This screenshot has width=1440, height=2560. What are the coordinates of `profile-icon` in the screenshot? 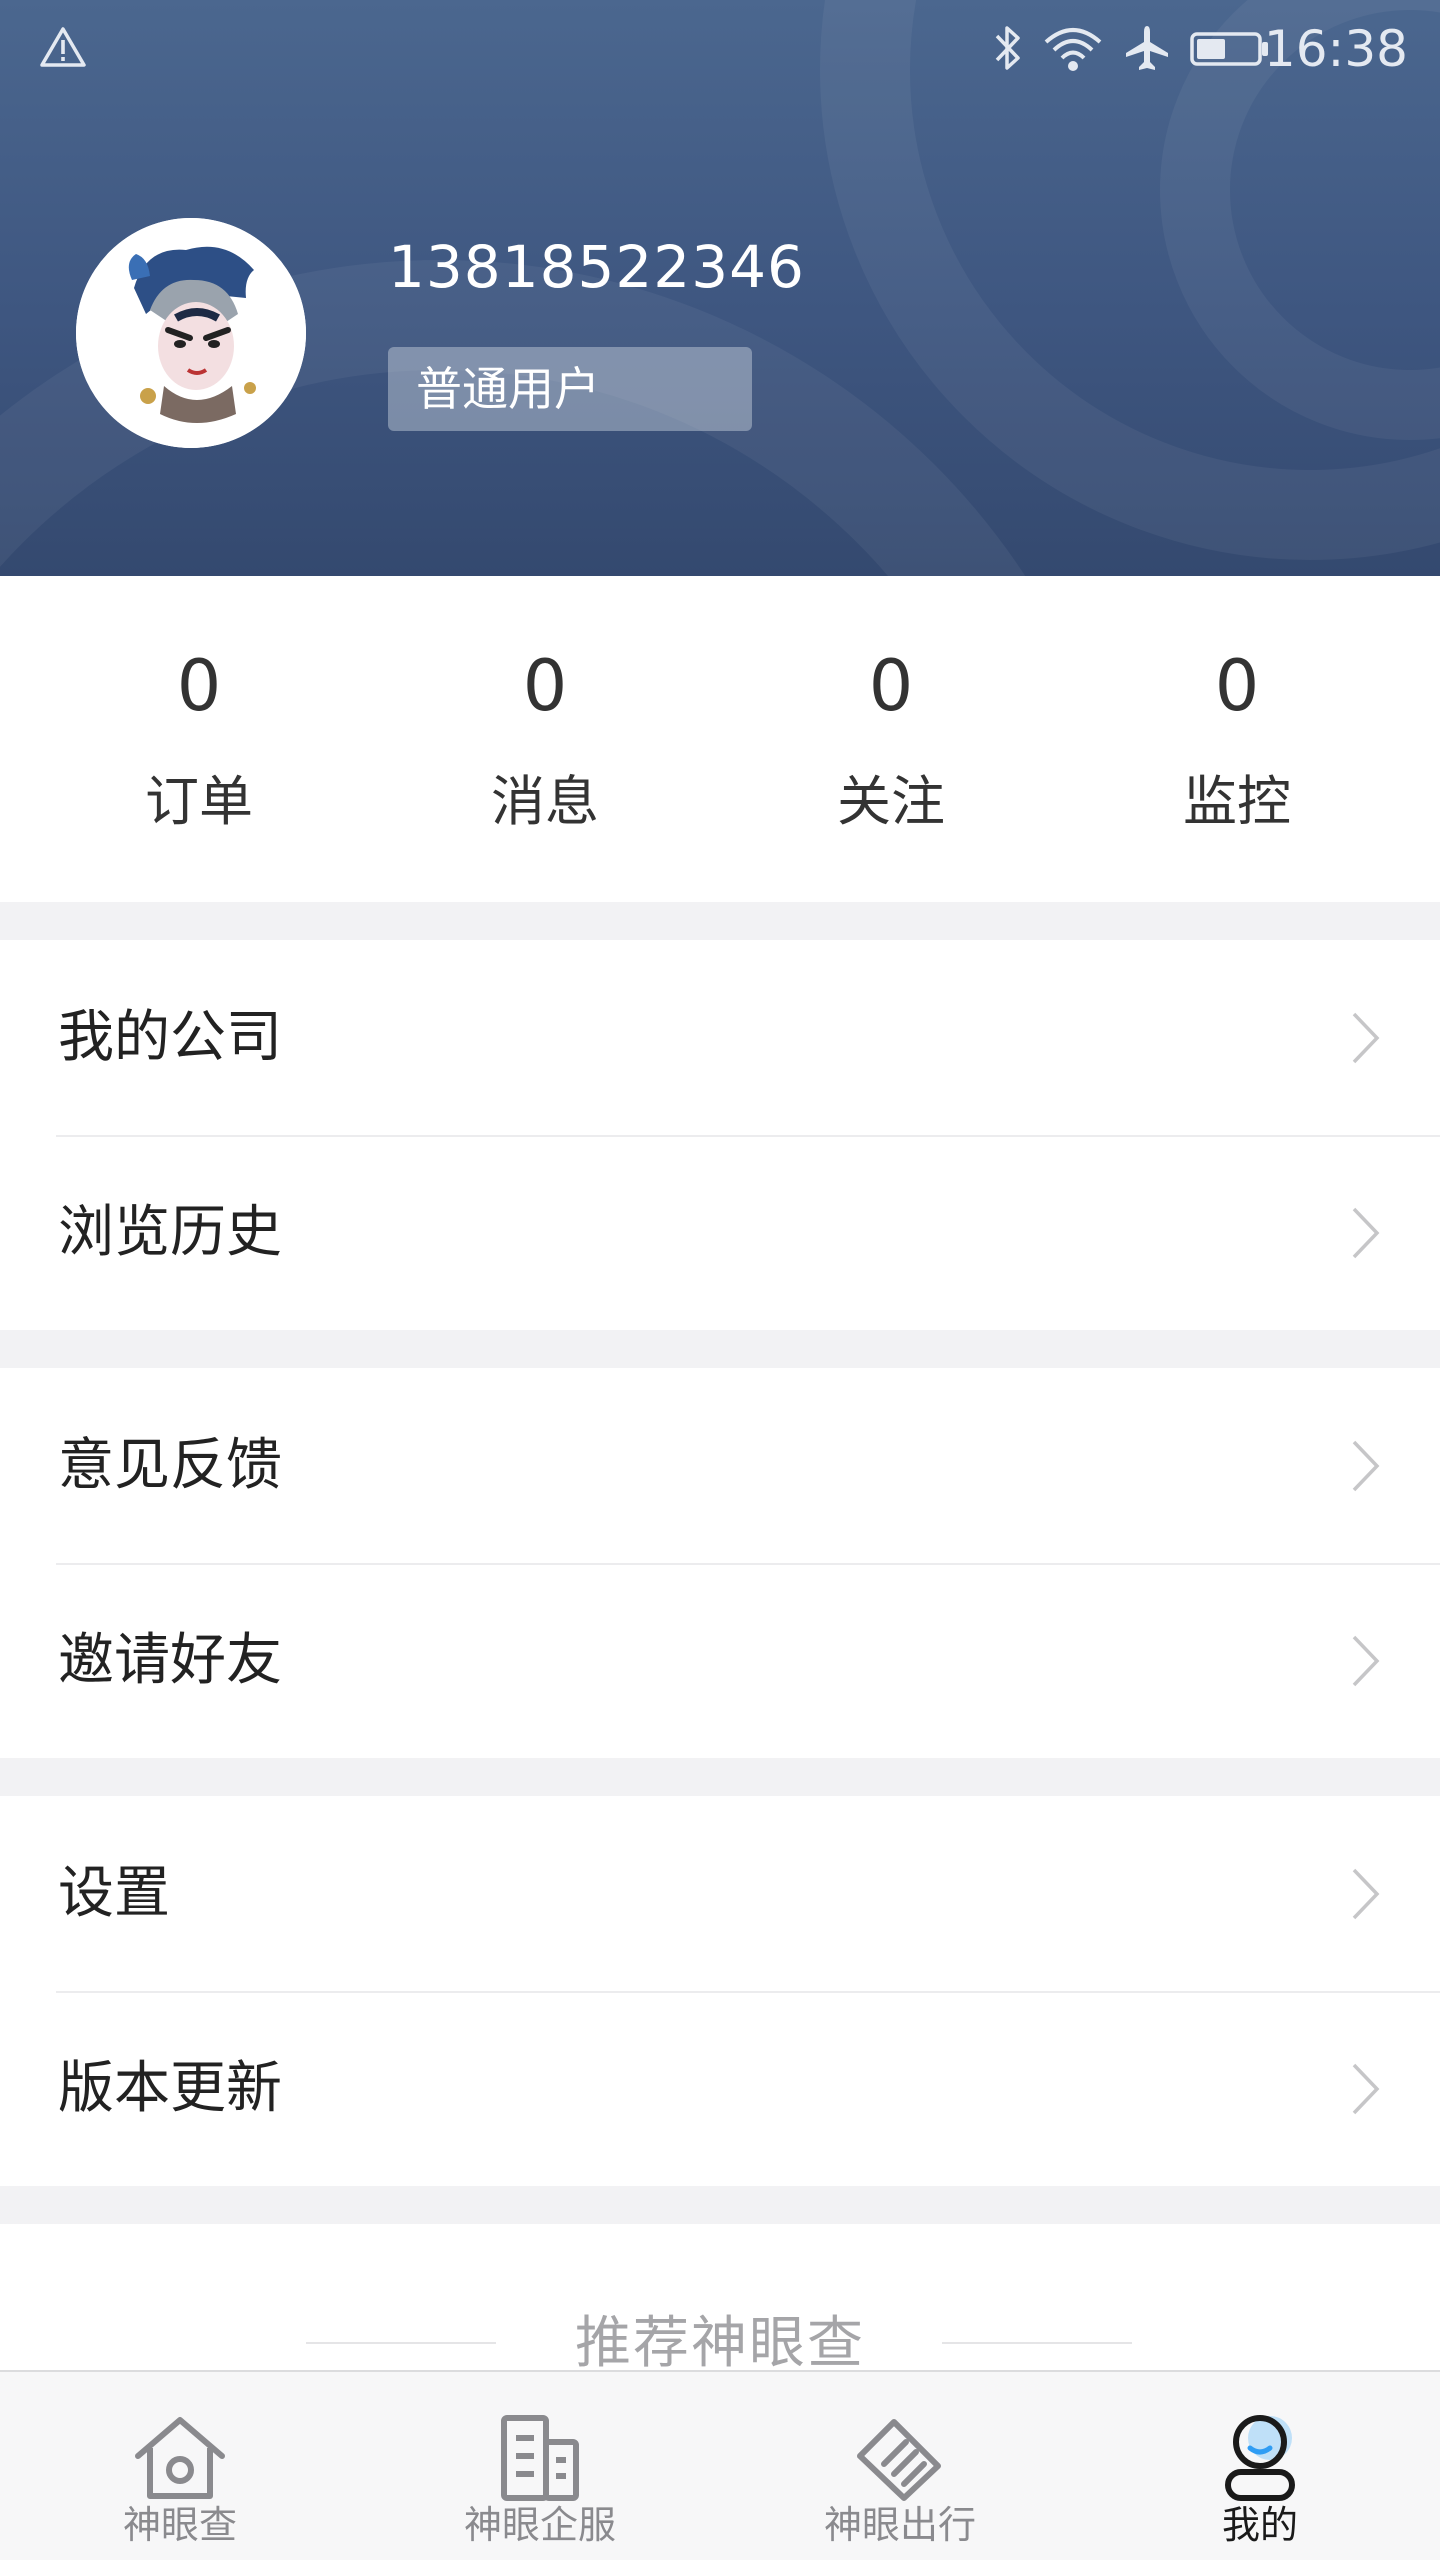 It's located at (1260, 2458).